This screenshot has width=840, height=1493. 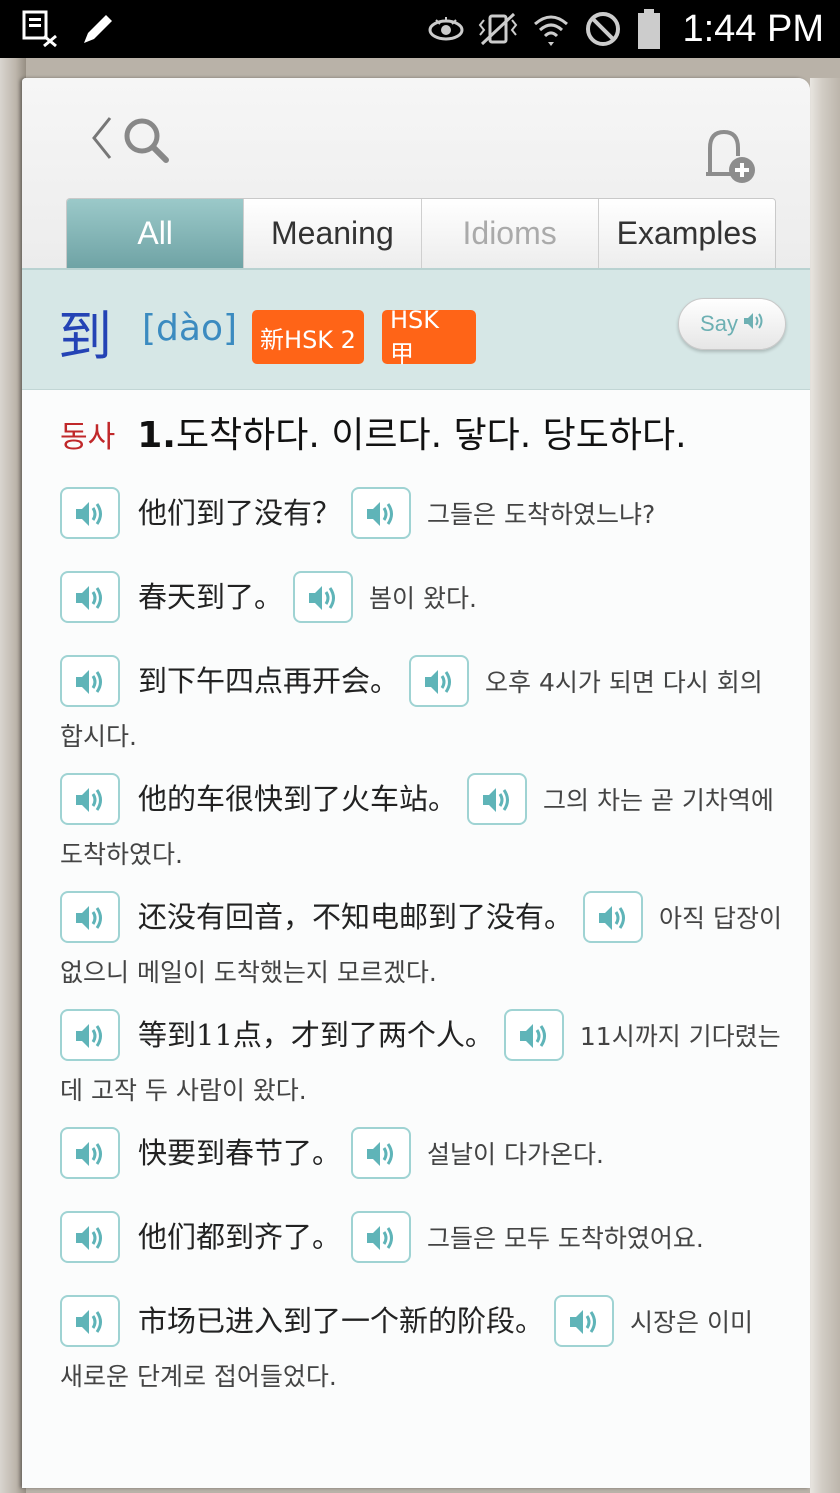 What do you see at coordinates (515, 1154) in the screenshot?
I see `example-korean: 설날이 다가온다.` at bounding box center [515, 1154].